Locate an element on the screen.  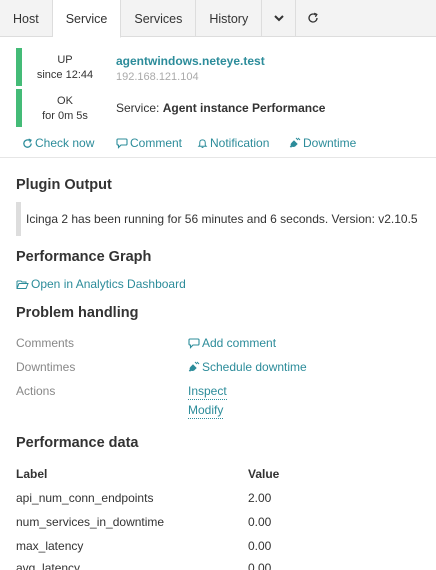
host-ip: 192.168.121.104 is located at coordinates (157, 77).